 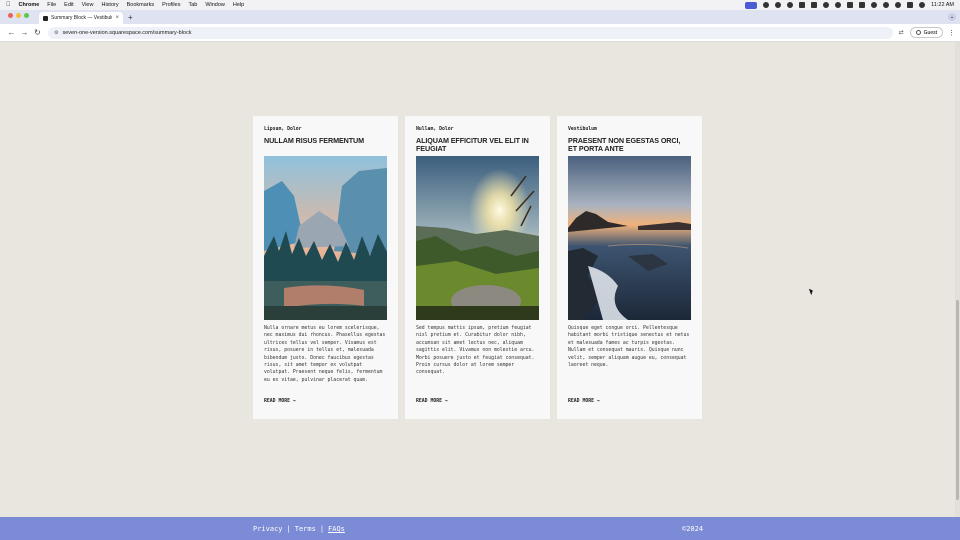 I want to click on menu-history: History, so click(x=109, y=5).